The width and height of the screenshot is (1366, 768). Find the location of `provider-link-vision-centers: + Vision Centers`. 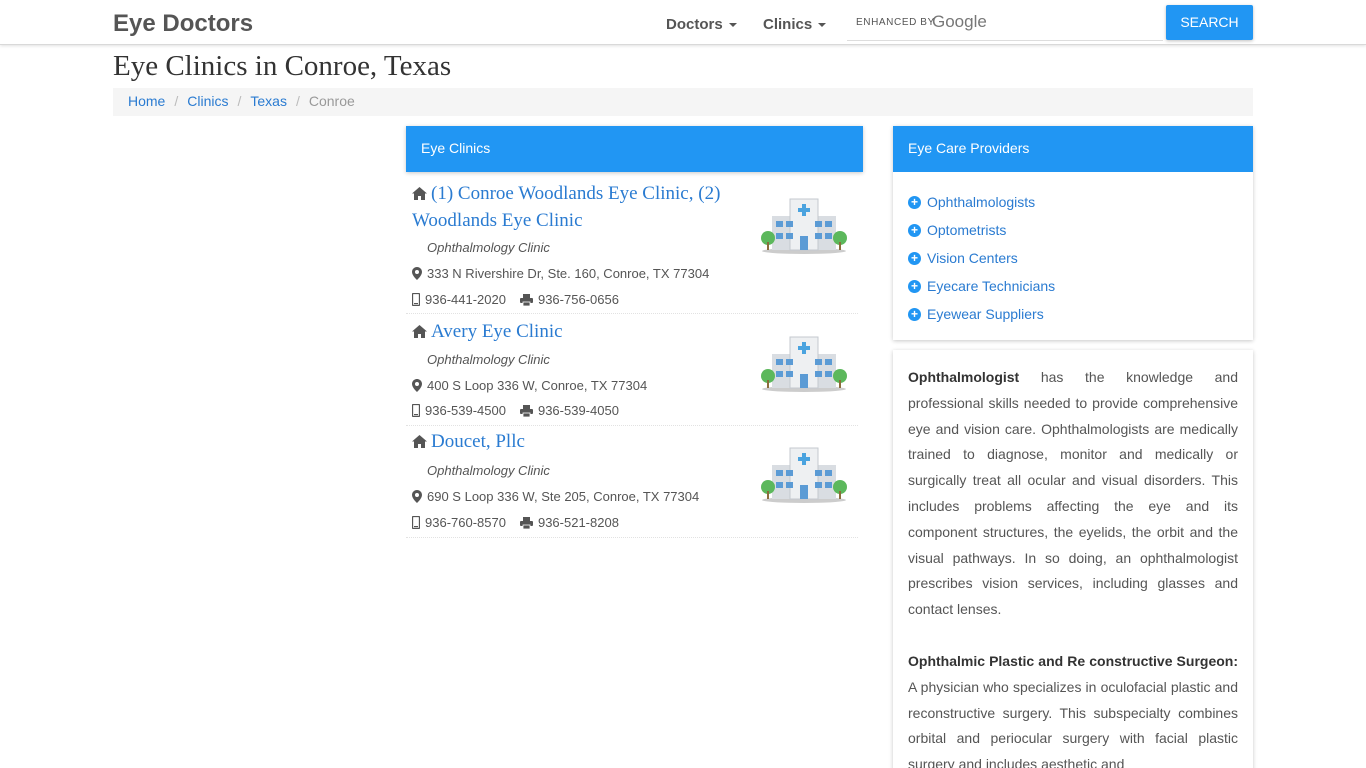

provider-link-vision-centers: + Vision Centers is located at coordinates (1073, 258).